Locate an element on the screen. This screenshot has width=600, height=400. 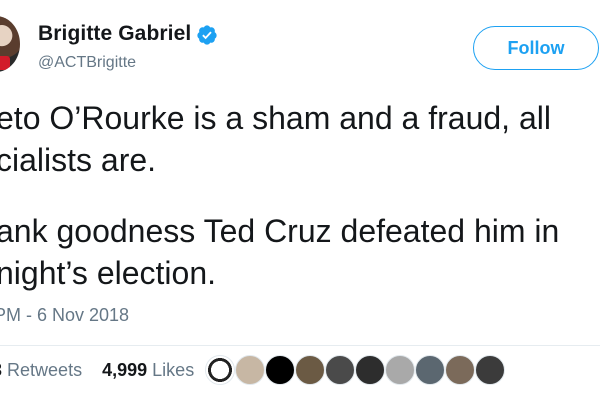
tweet-text-line-2: cialists are. is located at coordinates (78, 160).